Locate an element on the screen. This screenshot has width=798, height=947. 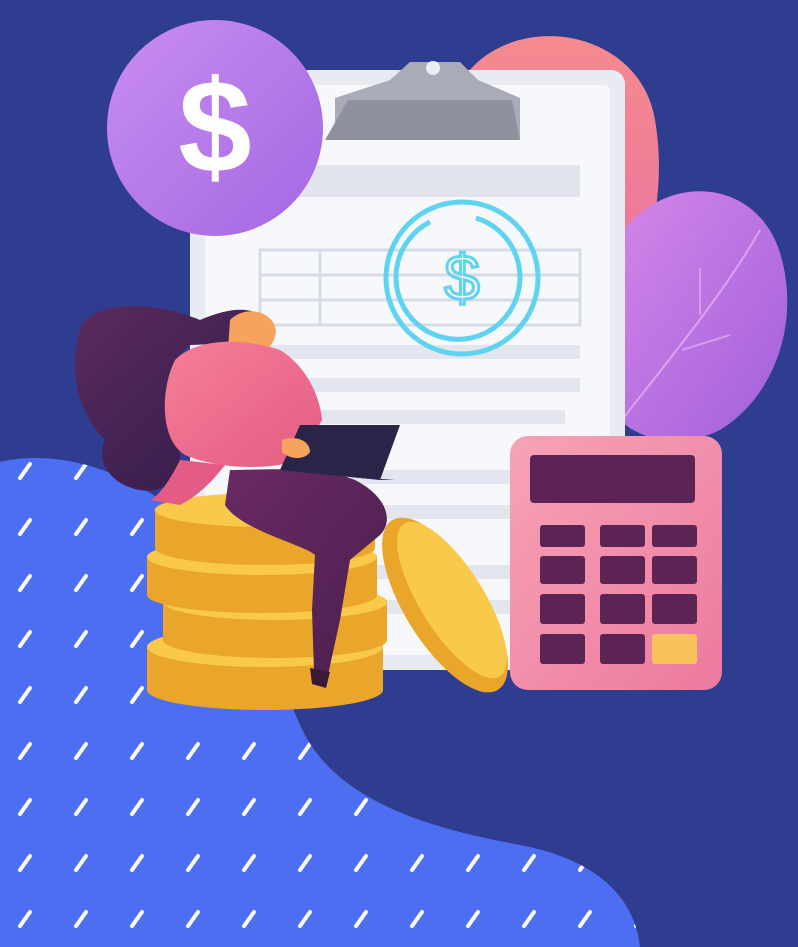
dollar-badge-icon: $ is located at coordinates (215, 128).